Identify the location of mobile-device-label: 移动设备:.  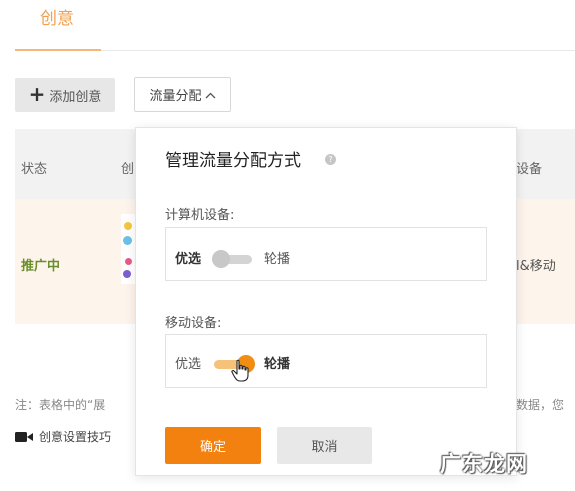
(193, 323).